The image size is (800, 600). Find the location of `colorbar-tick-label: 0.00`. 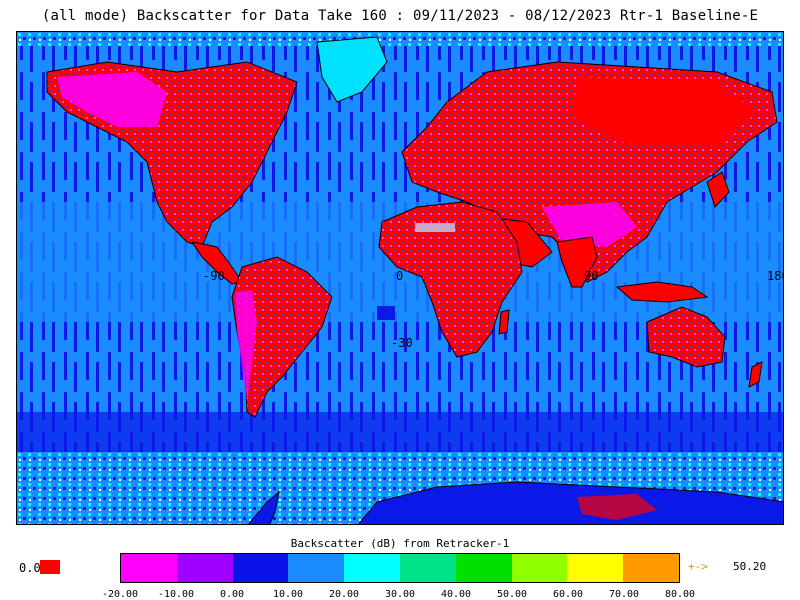

colorbar-tick-label: 0.00 is located at coordinates (232, 594).